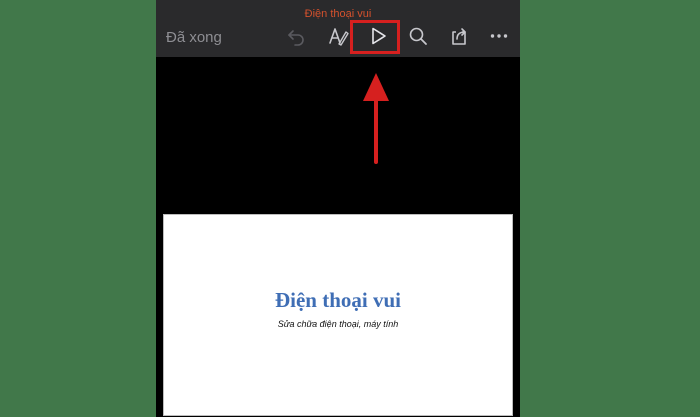 The image size is (700, 417). What do you see at coordinates (338, 14) in the screenshot?
I see `document-title: Điện thoại vui` at bounding box center [338, 14].